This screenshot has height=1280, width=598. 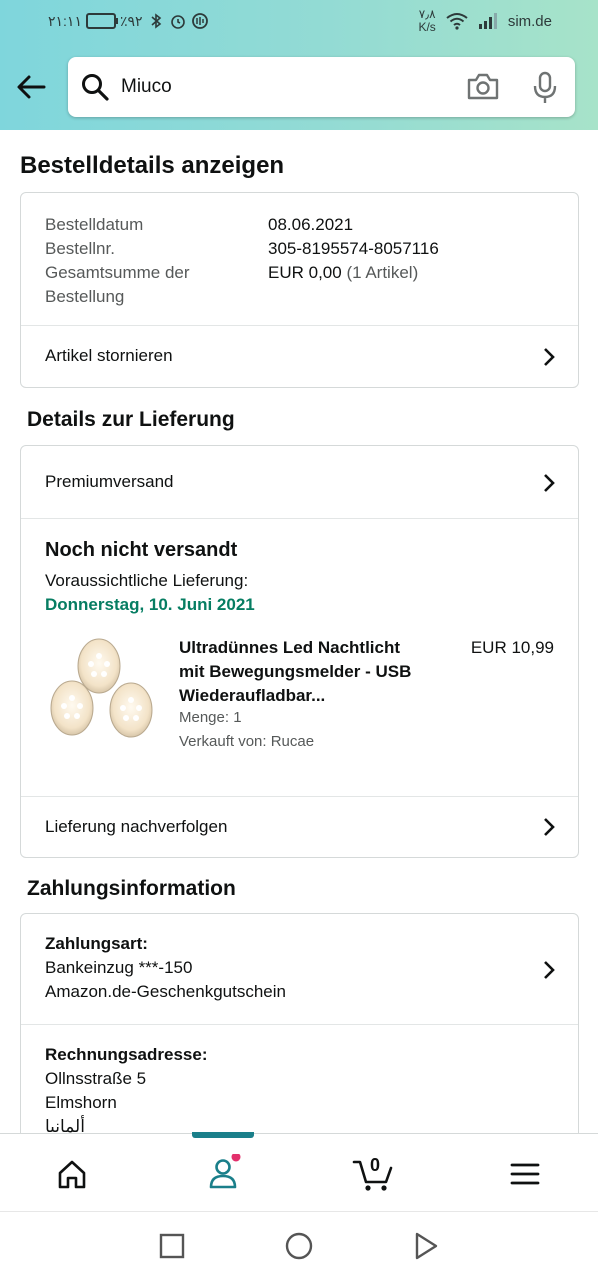 What do you see at coordinates (126, 1054) in the screenshot?
I see `billing-address-label: Rechnungsadresse:` at bounding box center [126, 1054].